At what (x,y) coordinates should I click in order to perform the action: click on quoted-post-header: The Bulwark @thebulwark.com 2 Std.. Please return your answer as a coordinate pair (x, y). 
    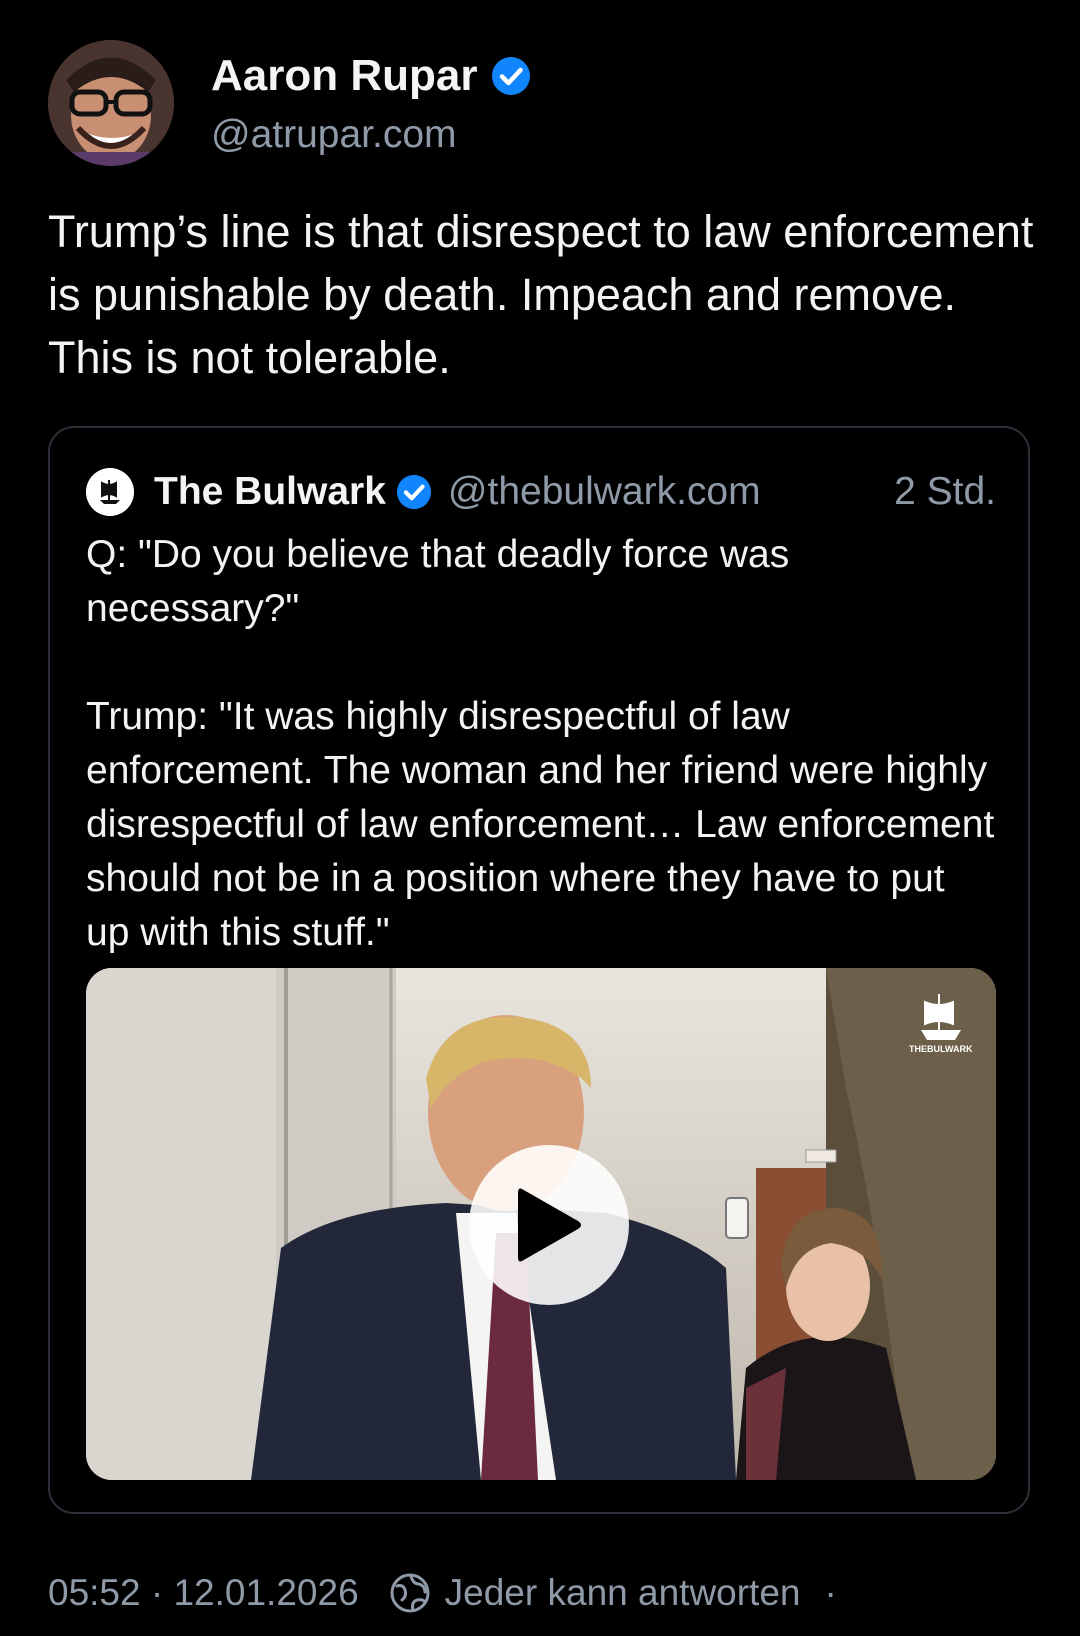
    Looking at the image, I should click on (541, 492).